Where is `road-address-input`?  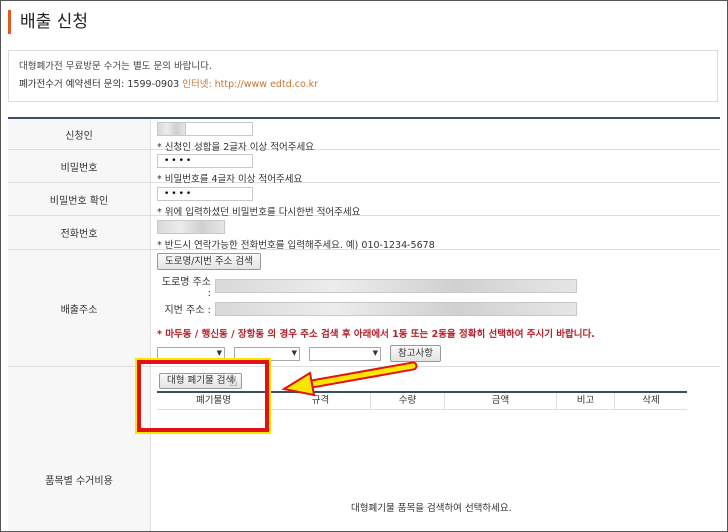 road-address-input is located at coordinates (396, 286).